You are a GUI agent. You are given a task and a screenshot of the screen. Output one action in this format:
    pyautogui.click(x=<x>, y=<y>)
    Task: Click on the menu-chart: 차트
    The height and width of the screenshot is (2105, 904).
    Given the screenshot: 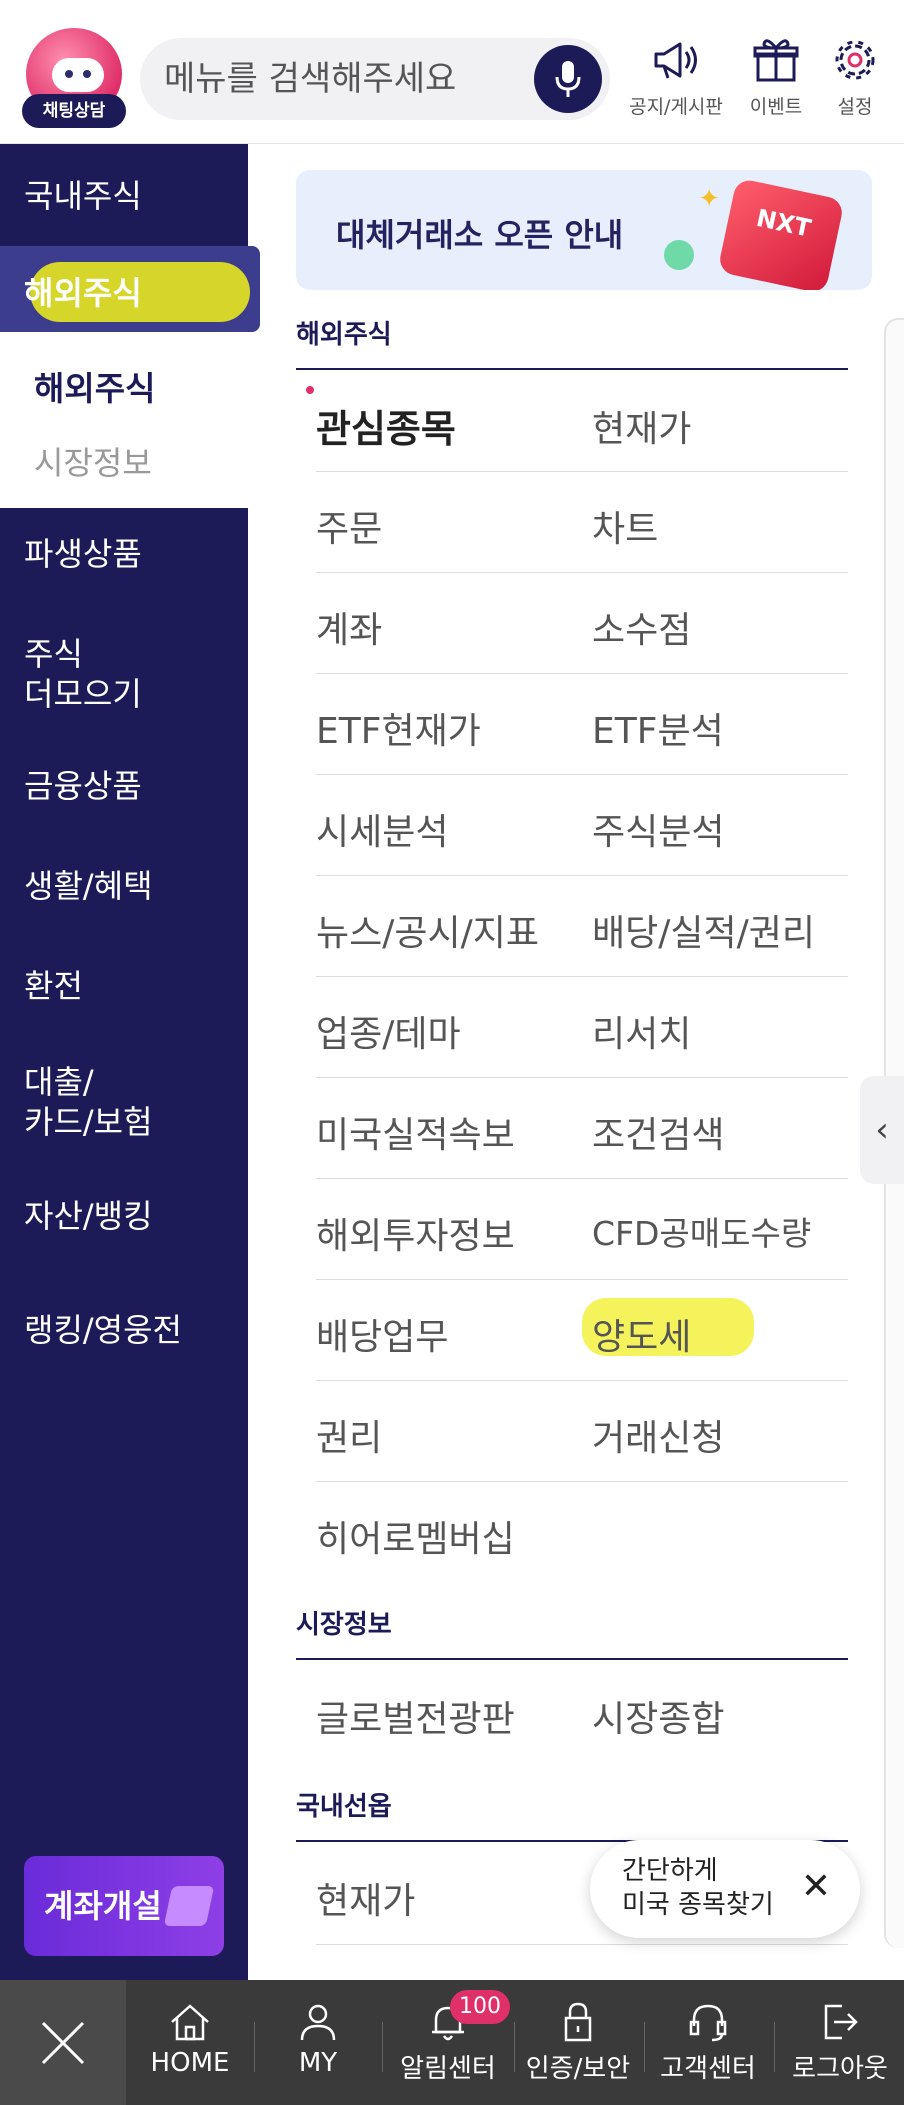 What is the action you would take?
    pyautogui.click(x=625, y=526)
    